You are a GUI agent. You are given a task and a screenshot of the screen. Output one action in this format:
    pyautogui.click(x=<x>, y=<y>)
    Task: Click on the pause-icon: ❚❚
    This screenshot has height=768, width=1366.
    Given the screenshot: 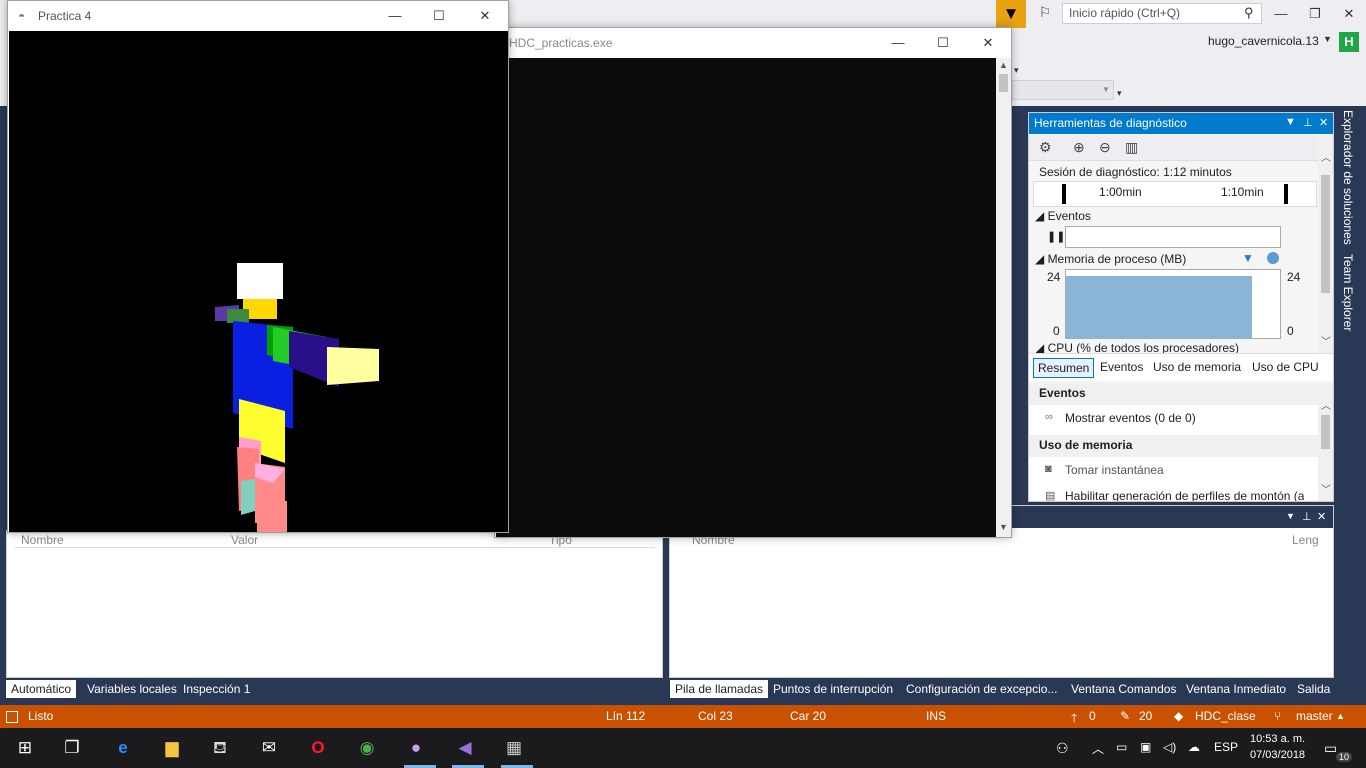 What is the action you would take?
    pyautogui.click(x=1056, y=236)
    